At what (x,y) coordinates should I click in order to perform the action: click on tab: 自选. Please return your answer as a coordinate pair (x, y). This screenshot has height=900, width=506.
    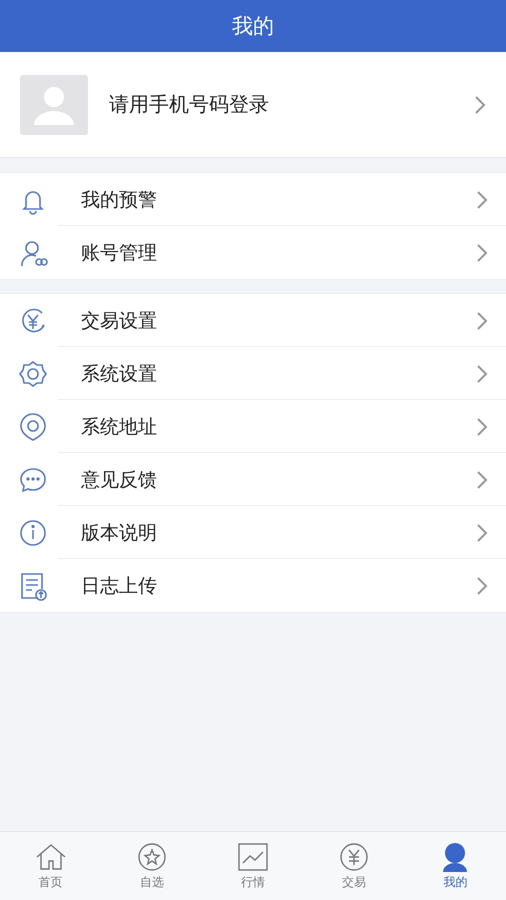
    Looking at the image, I should click on (151, 866).